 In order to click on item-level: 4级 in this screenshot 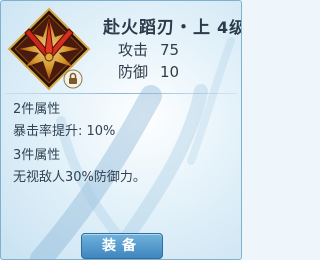, I will do `click(229, 27)`.